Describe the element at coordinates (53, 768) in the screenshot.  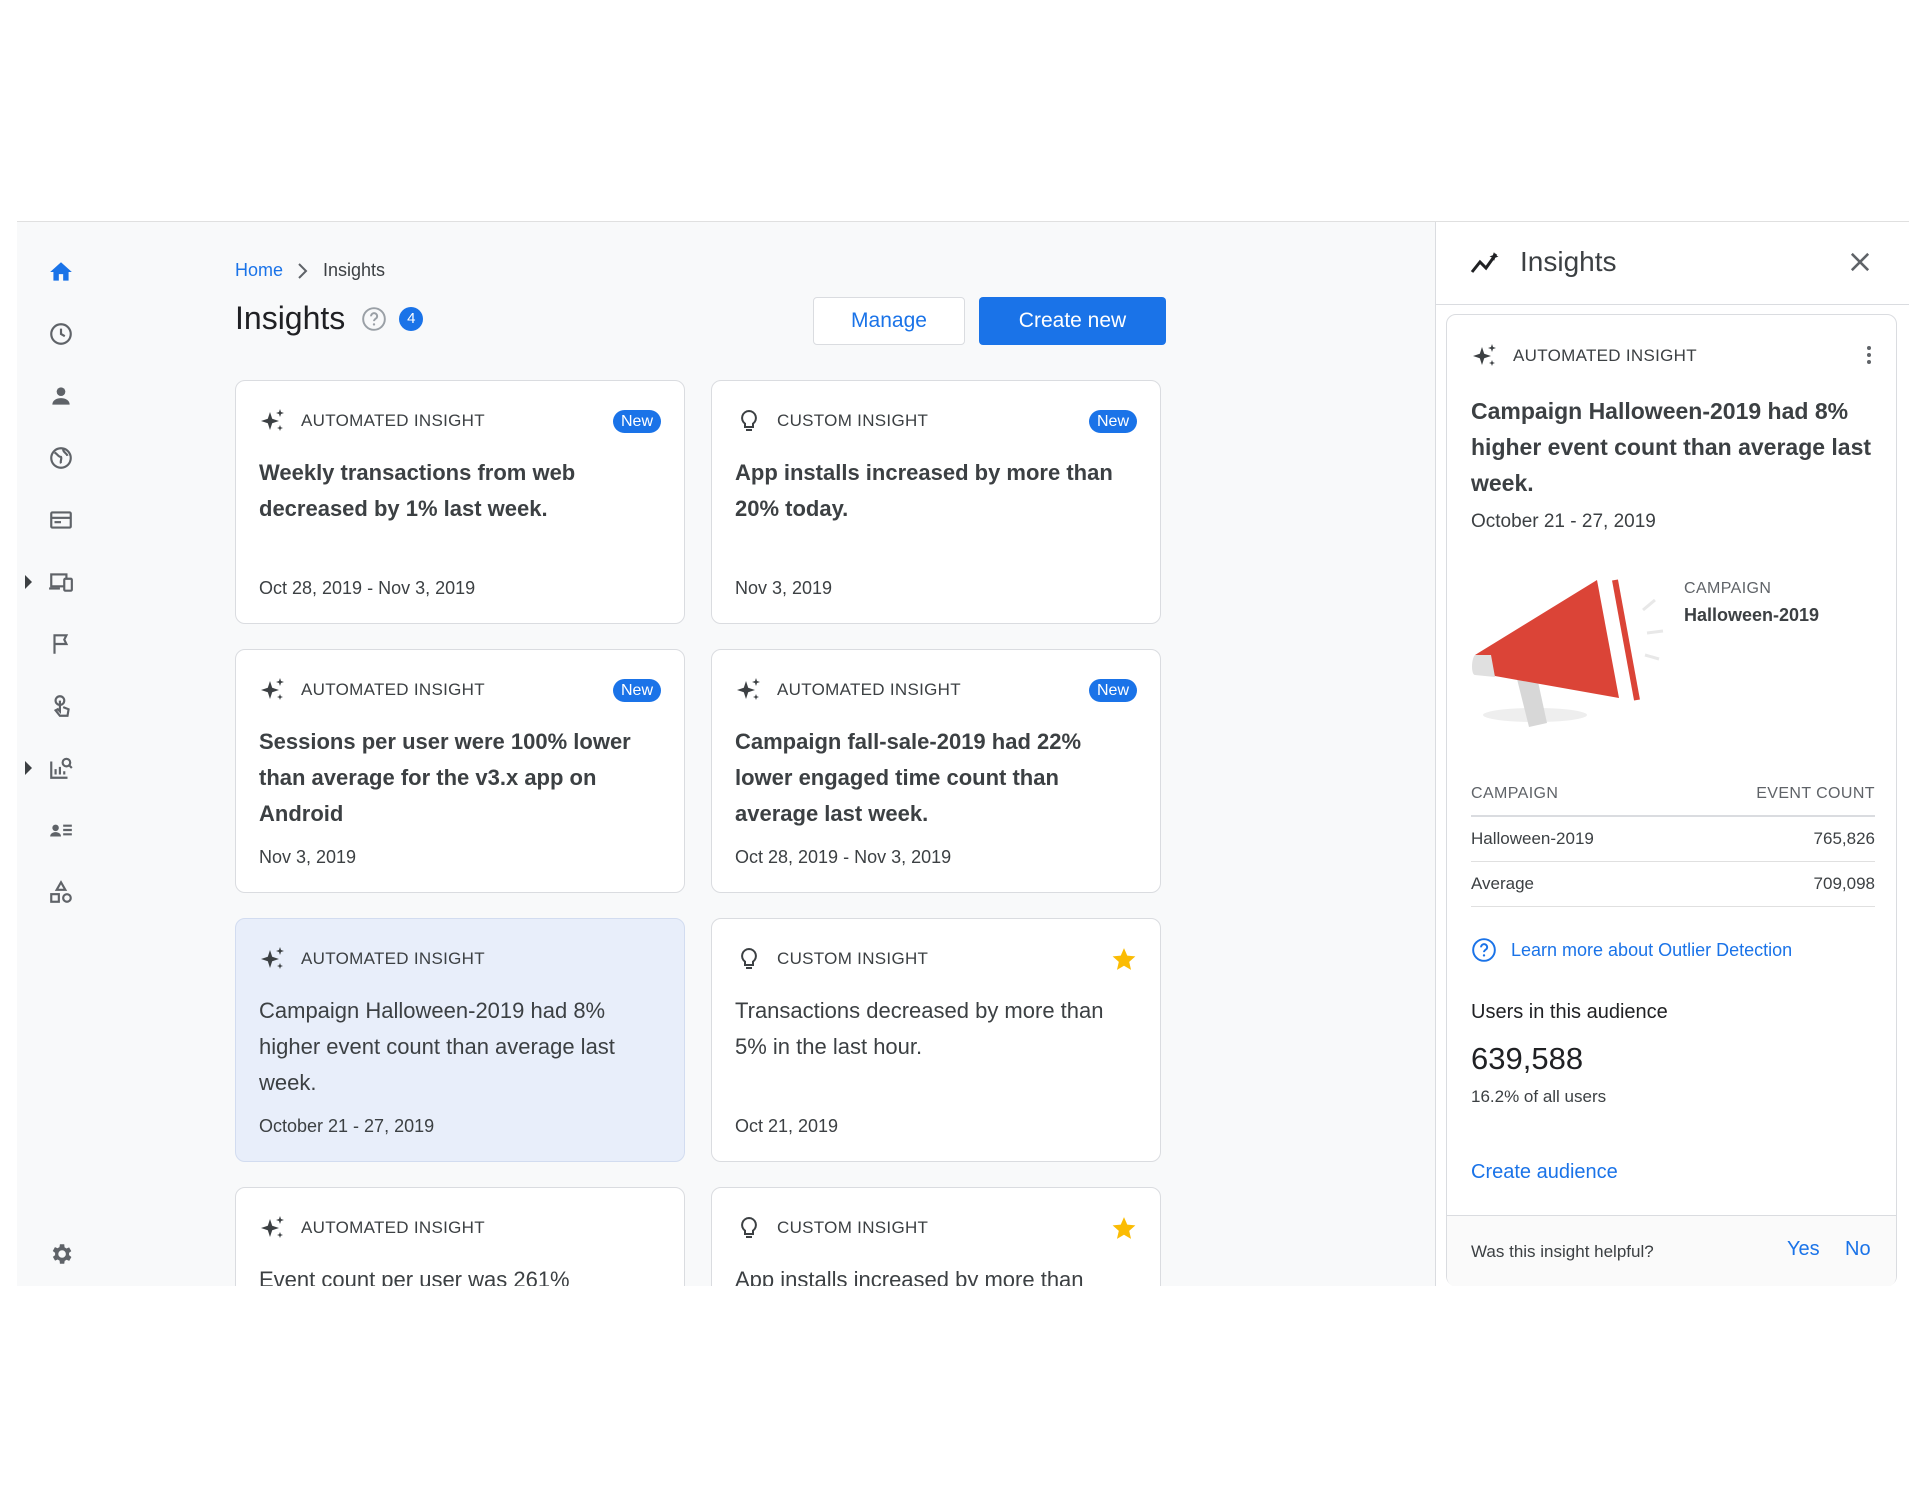
I see `nav-analysis-icon` at that location.